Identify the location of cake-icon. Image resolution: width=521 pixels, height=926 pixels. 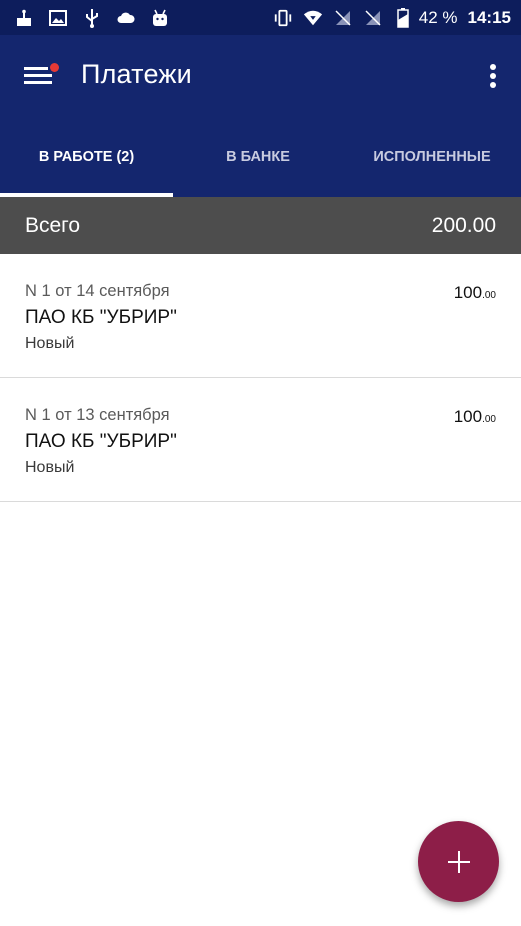
(24, 18).